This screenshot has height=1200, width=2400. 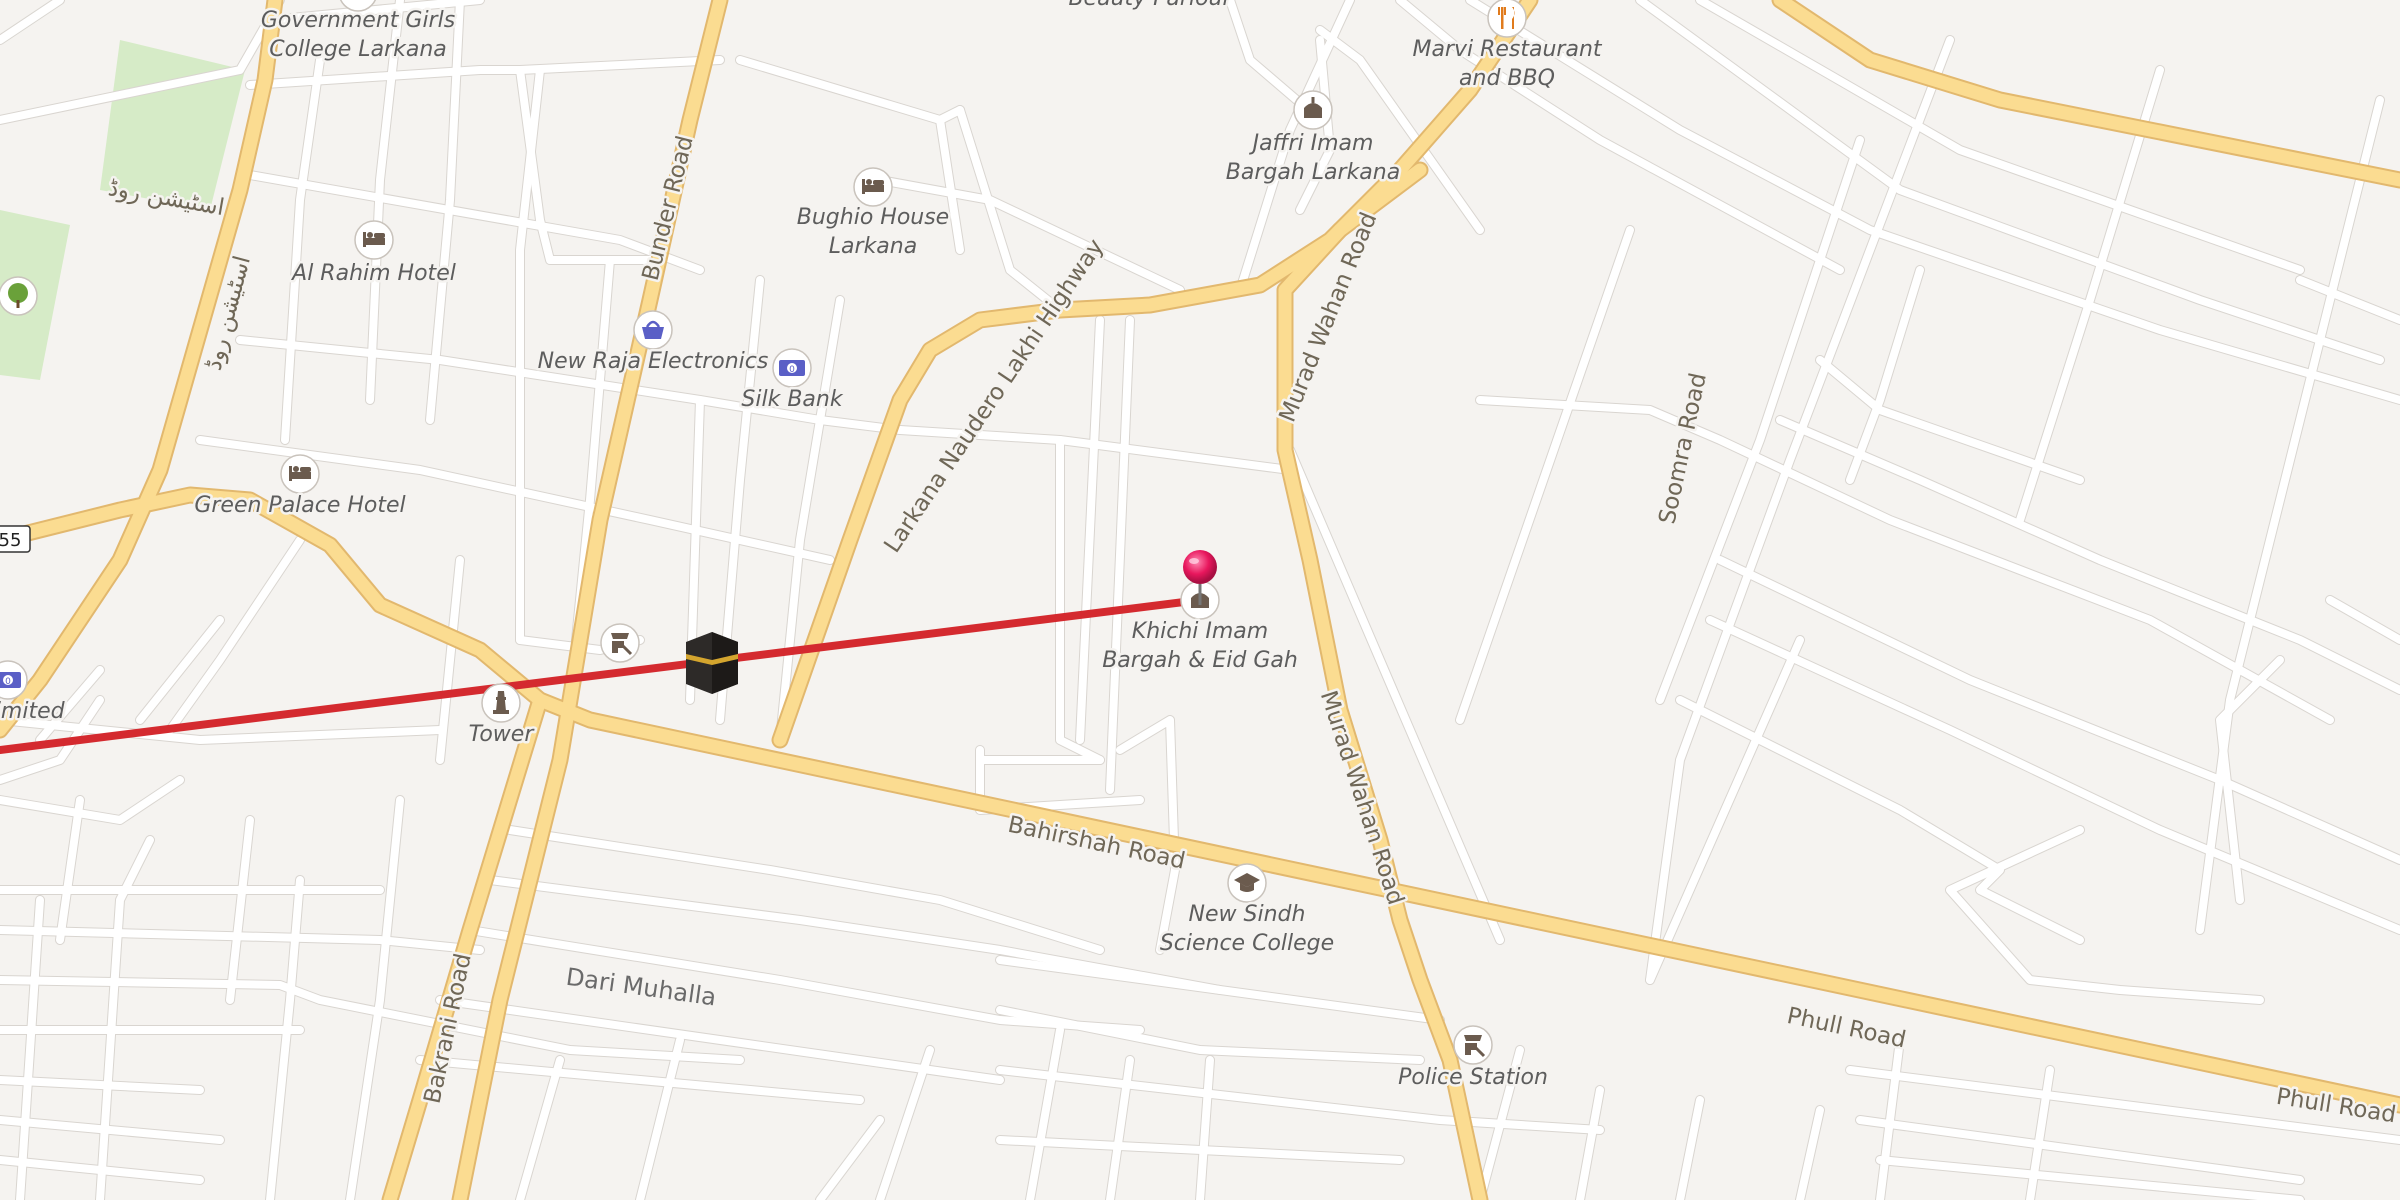 I want to click on route-shield: 55, so click(x=15, y=539).